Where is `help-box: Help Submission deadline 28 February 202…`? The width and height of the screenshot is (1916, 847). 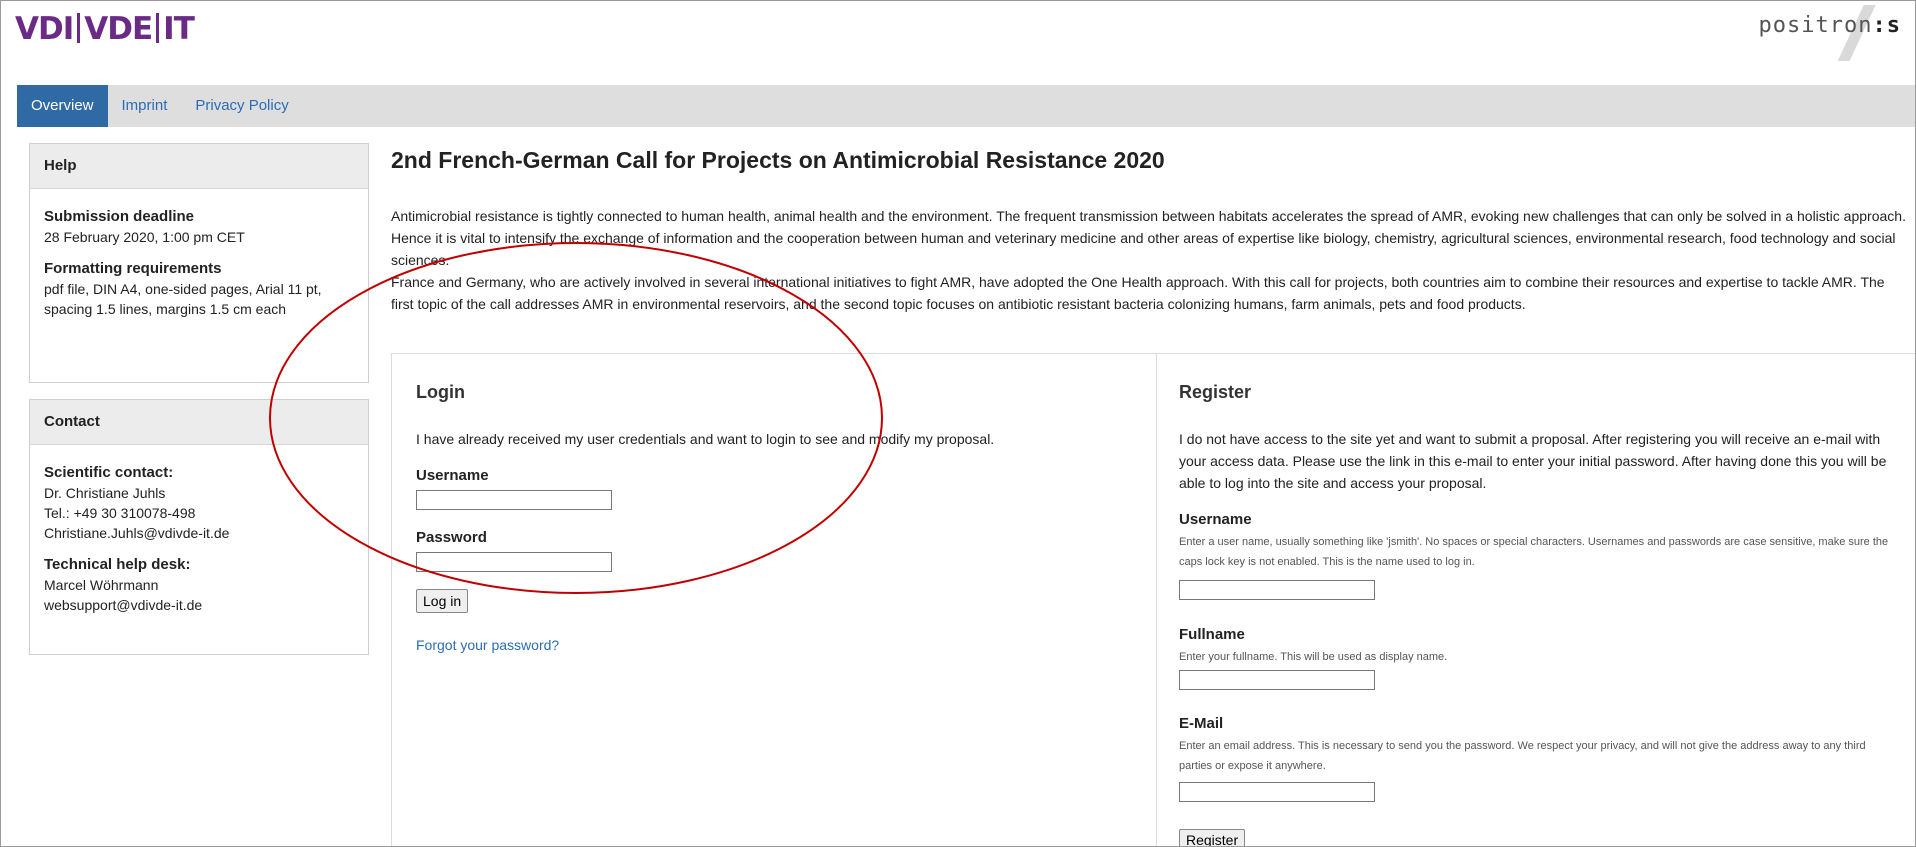 help-box: Help Submission deadline 28 February 202… is located at coordinates (199, 263).